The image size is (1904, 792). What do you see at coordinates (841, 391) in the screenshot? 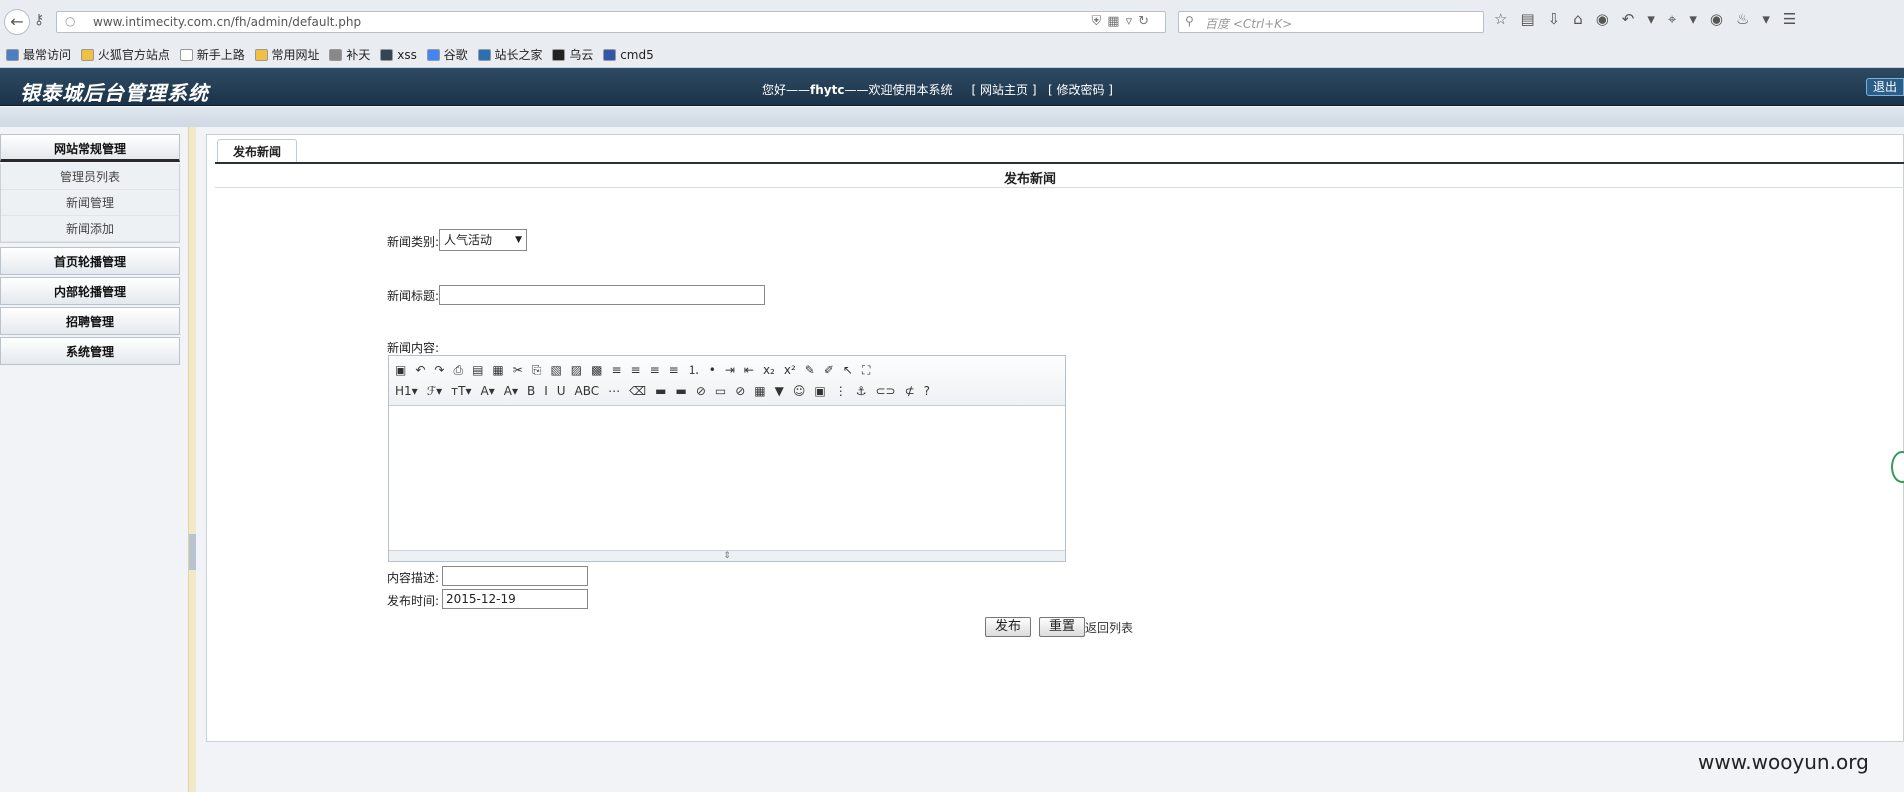
I see `editor-tool-icon: ⋮` at bounding box center [841, 391].